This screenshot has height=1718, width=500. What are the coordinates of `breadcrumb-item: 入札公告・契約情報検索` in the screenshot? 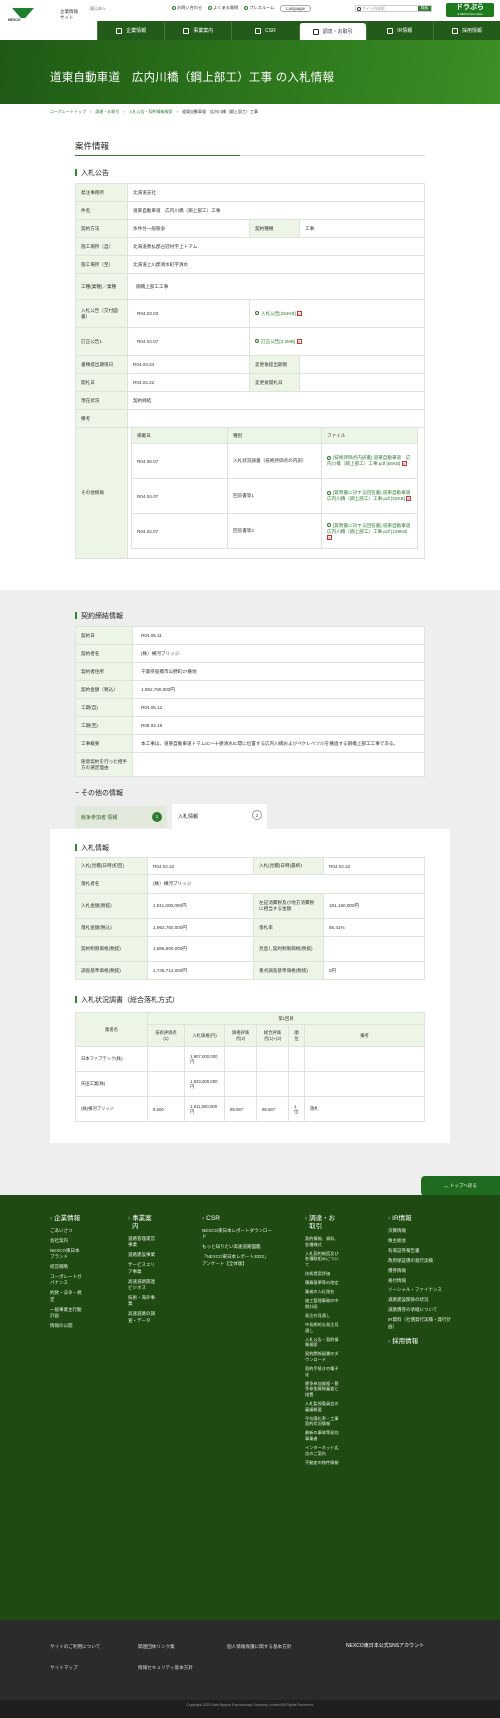 It's located at (151, 112).